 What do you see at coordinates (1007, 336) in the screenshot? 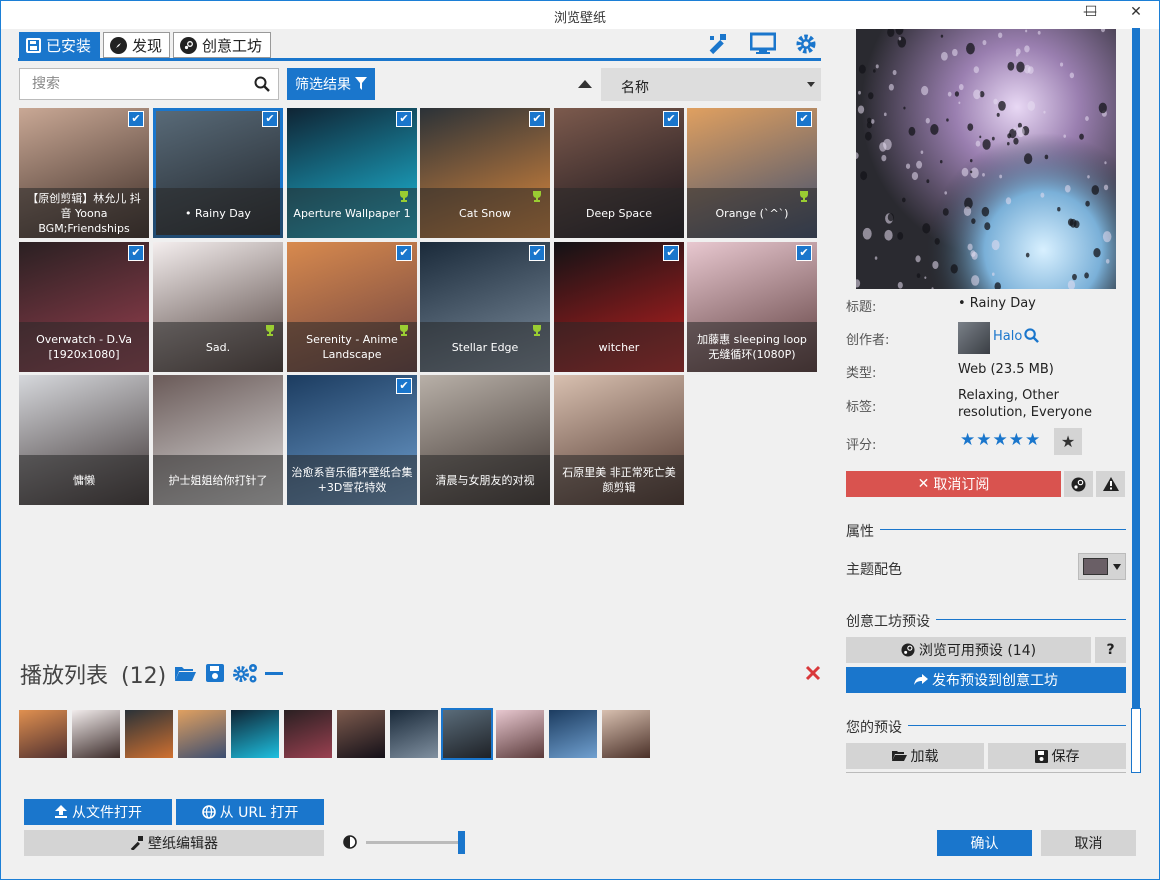
I see `author-link: Halo` at bounding box center [1007, 336].